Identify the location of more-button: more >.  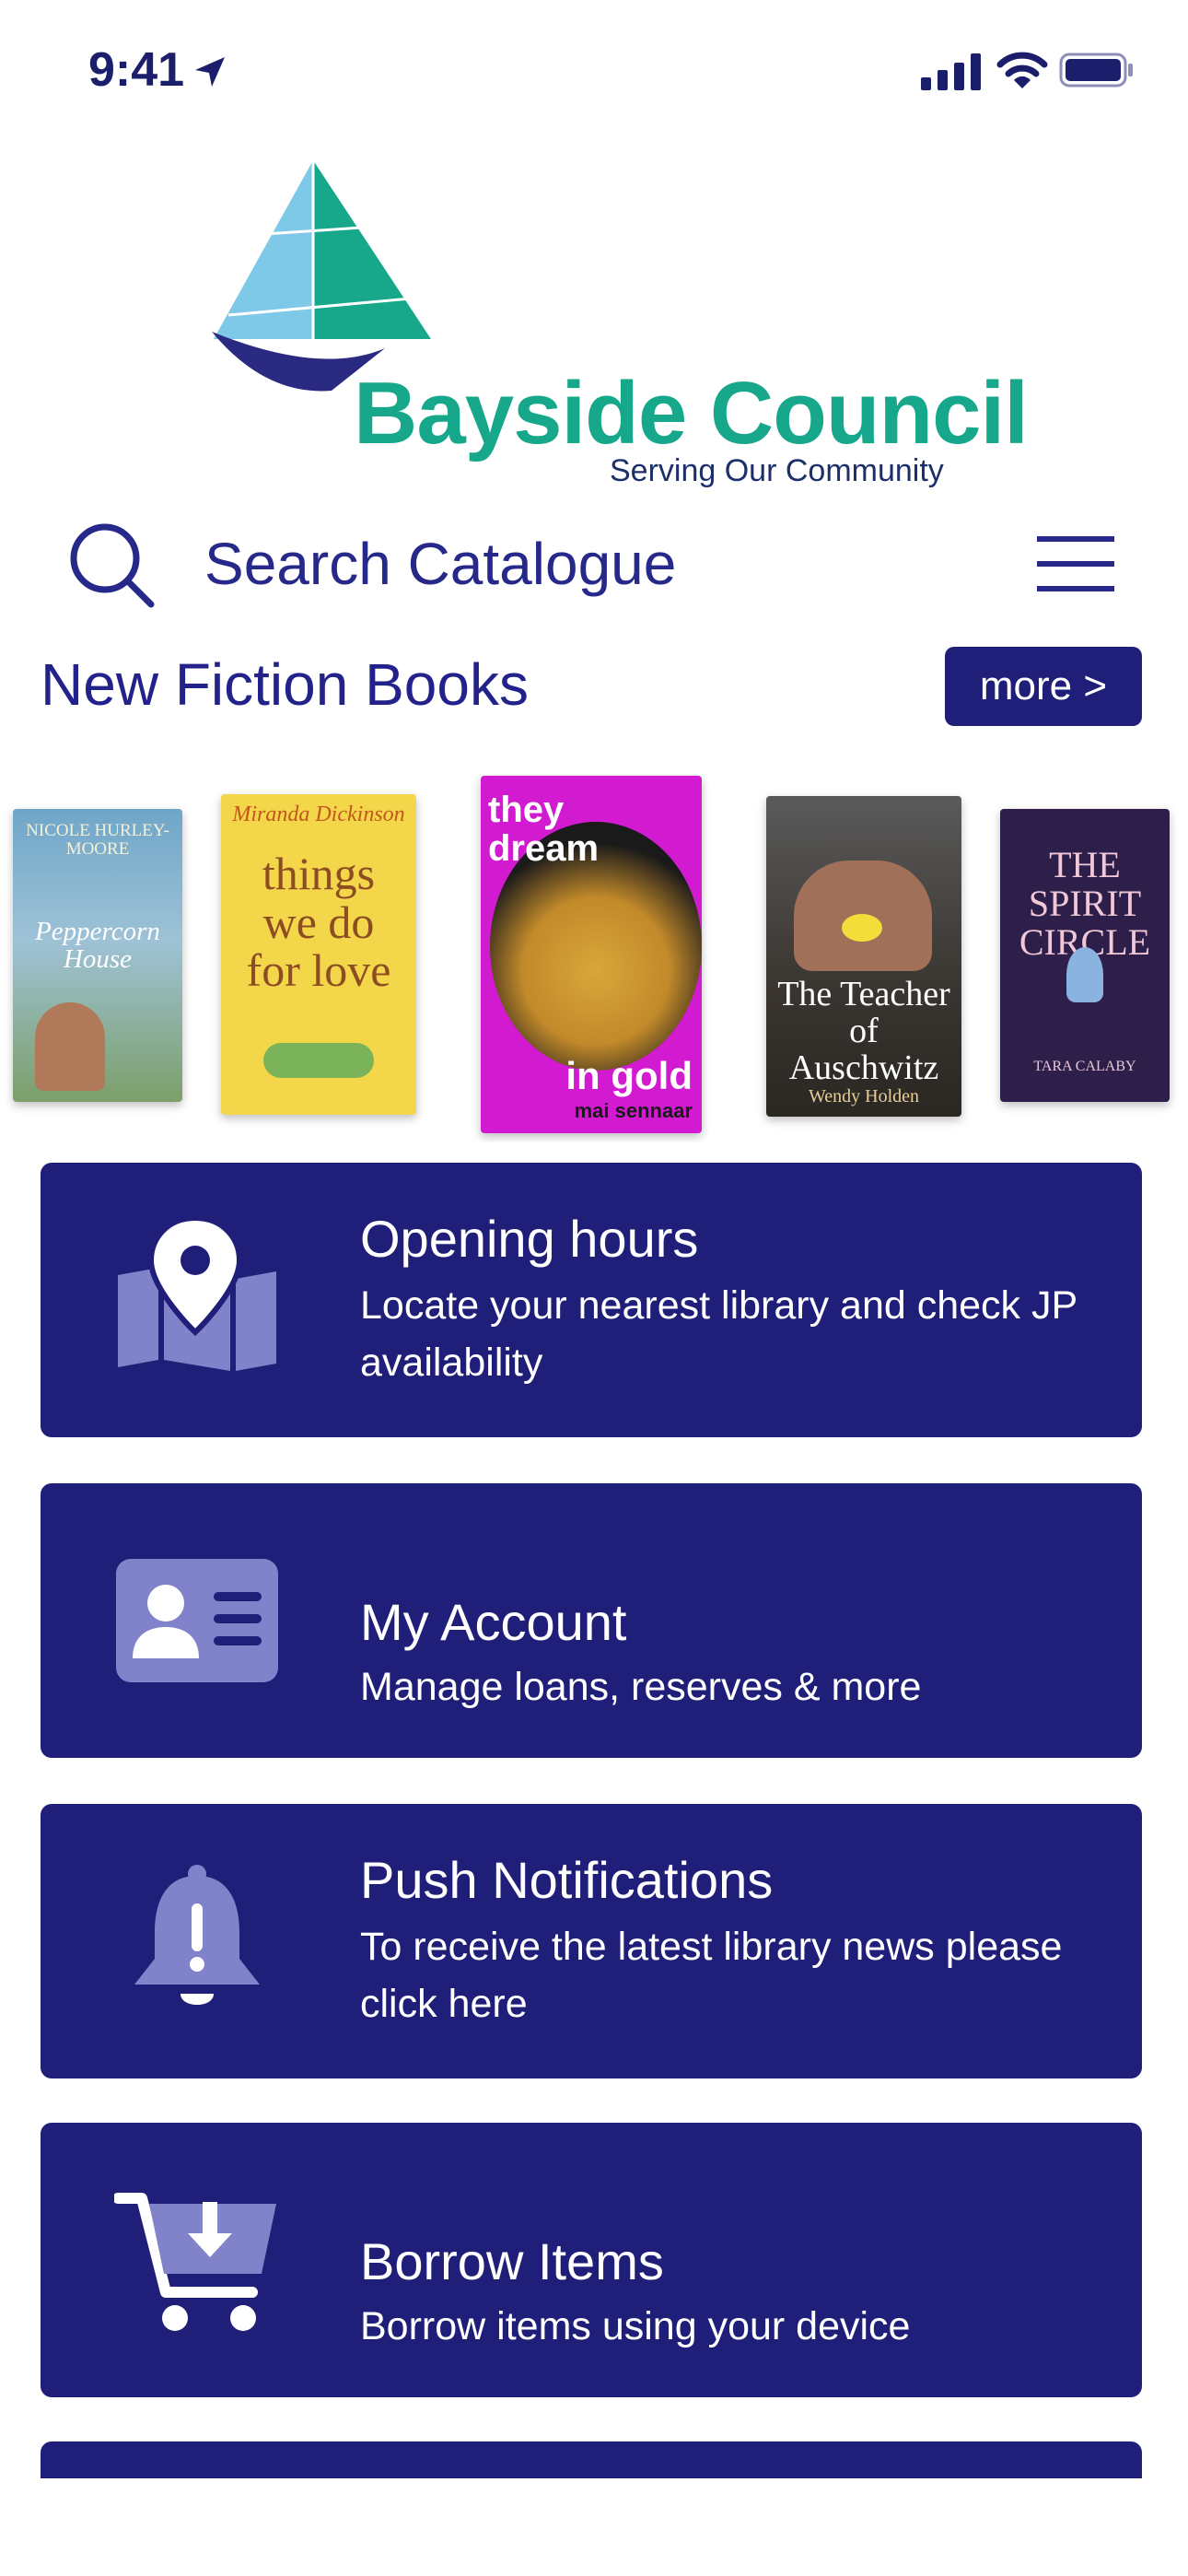
(1043, 686).